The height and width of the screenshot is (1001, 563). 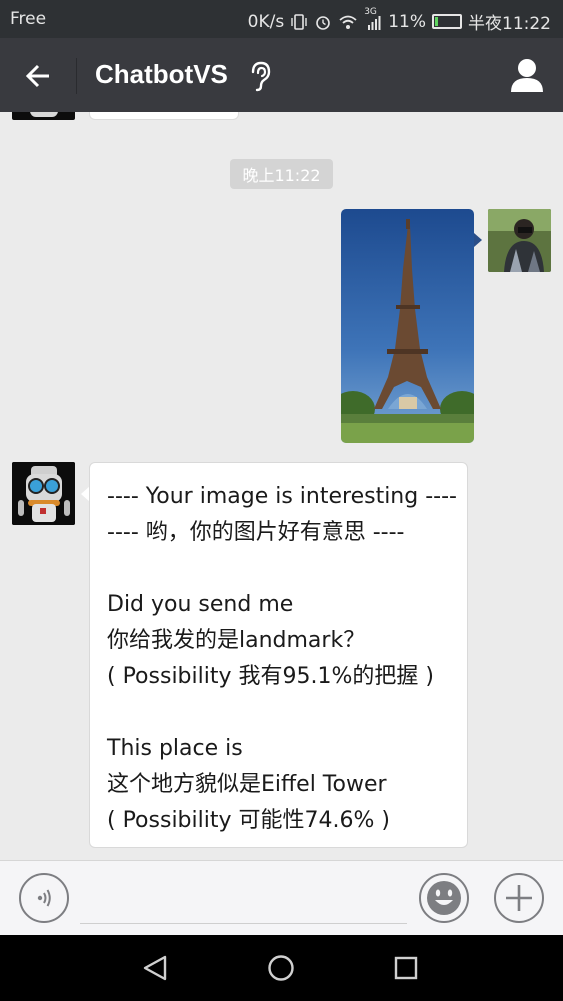 What do you see at coordinates (282, 496) in the screenshot?
I see `reply-line: ---- Your image is interesting ----` at bounding box center [282, 496].